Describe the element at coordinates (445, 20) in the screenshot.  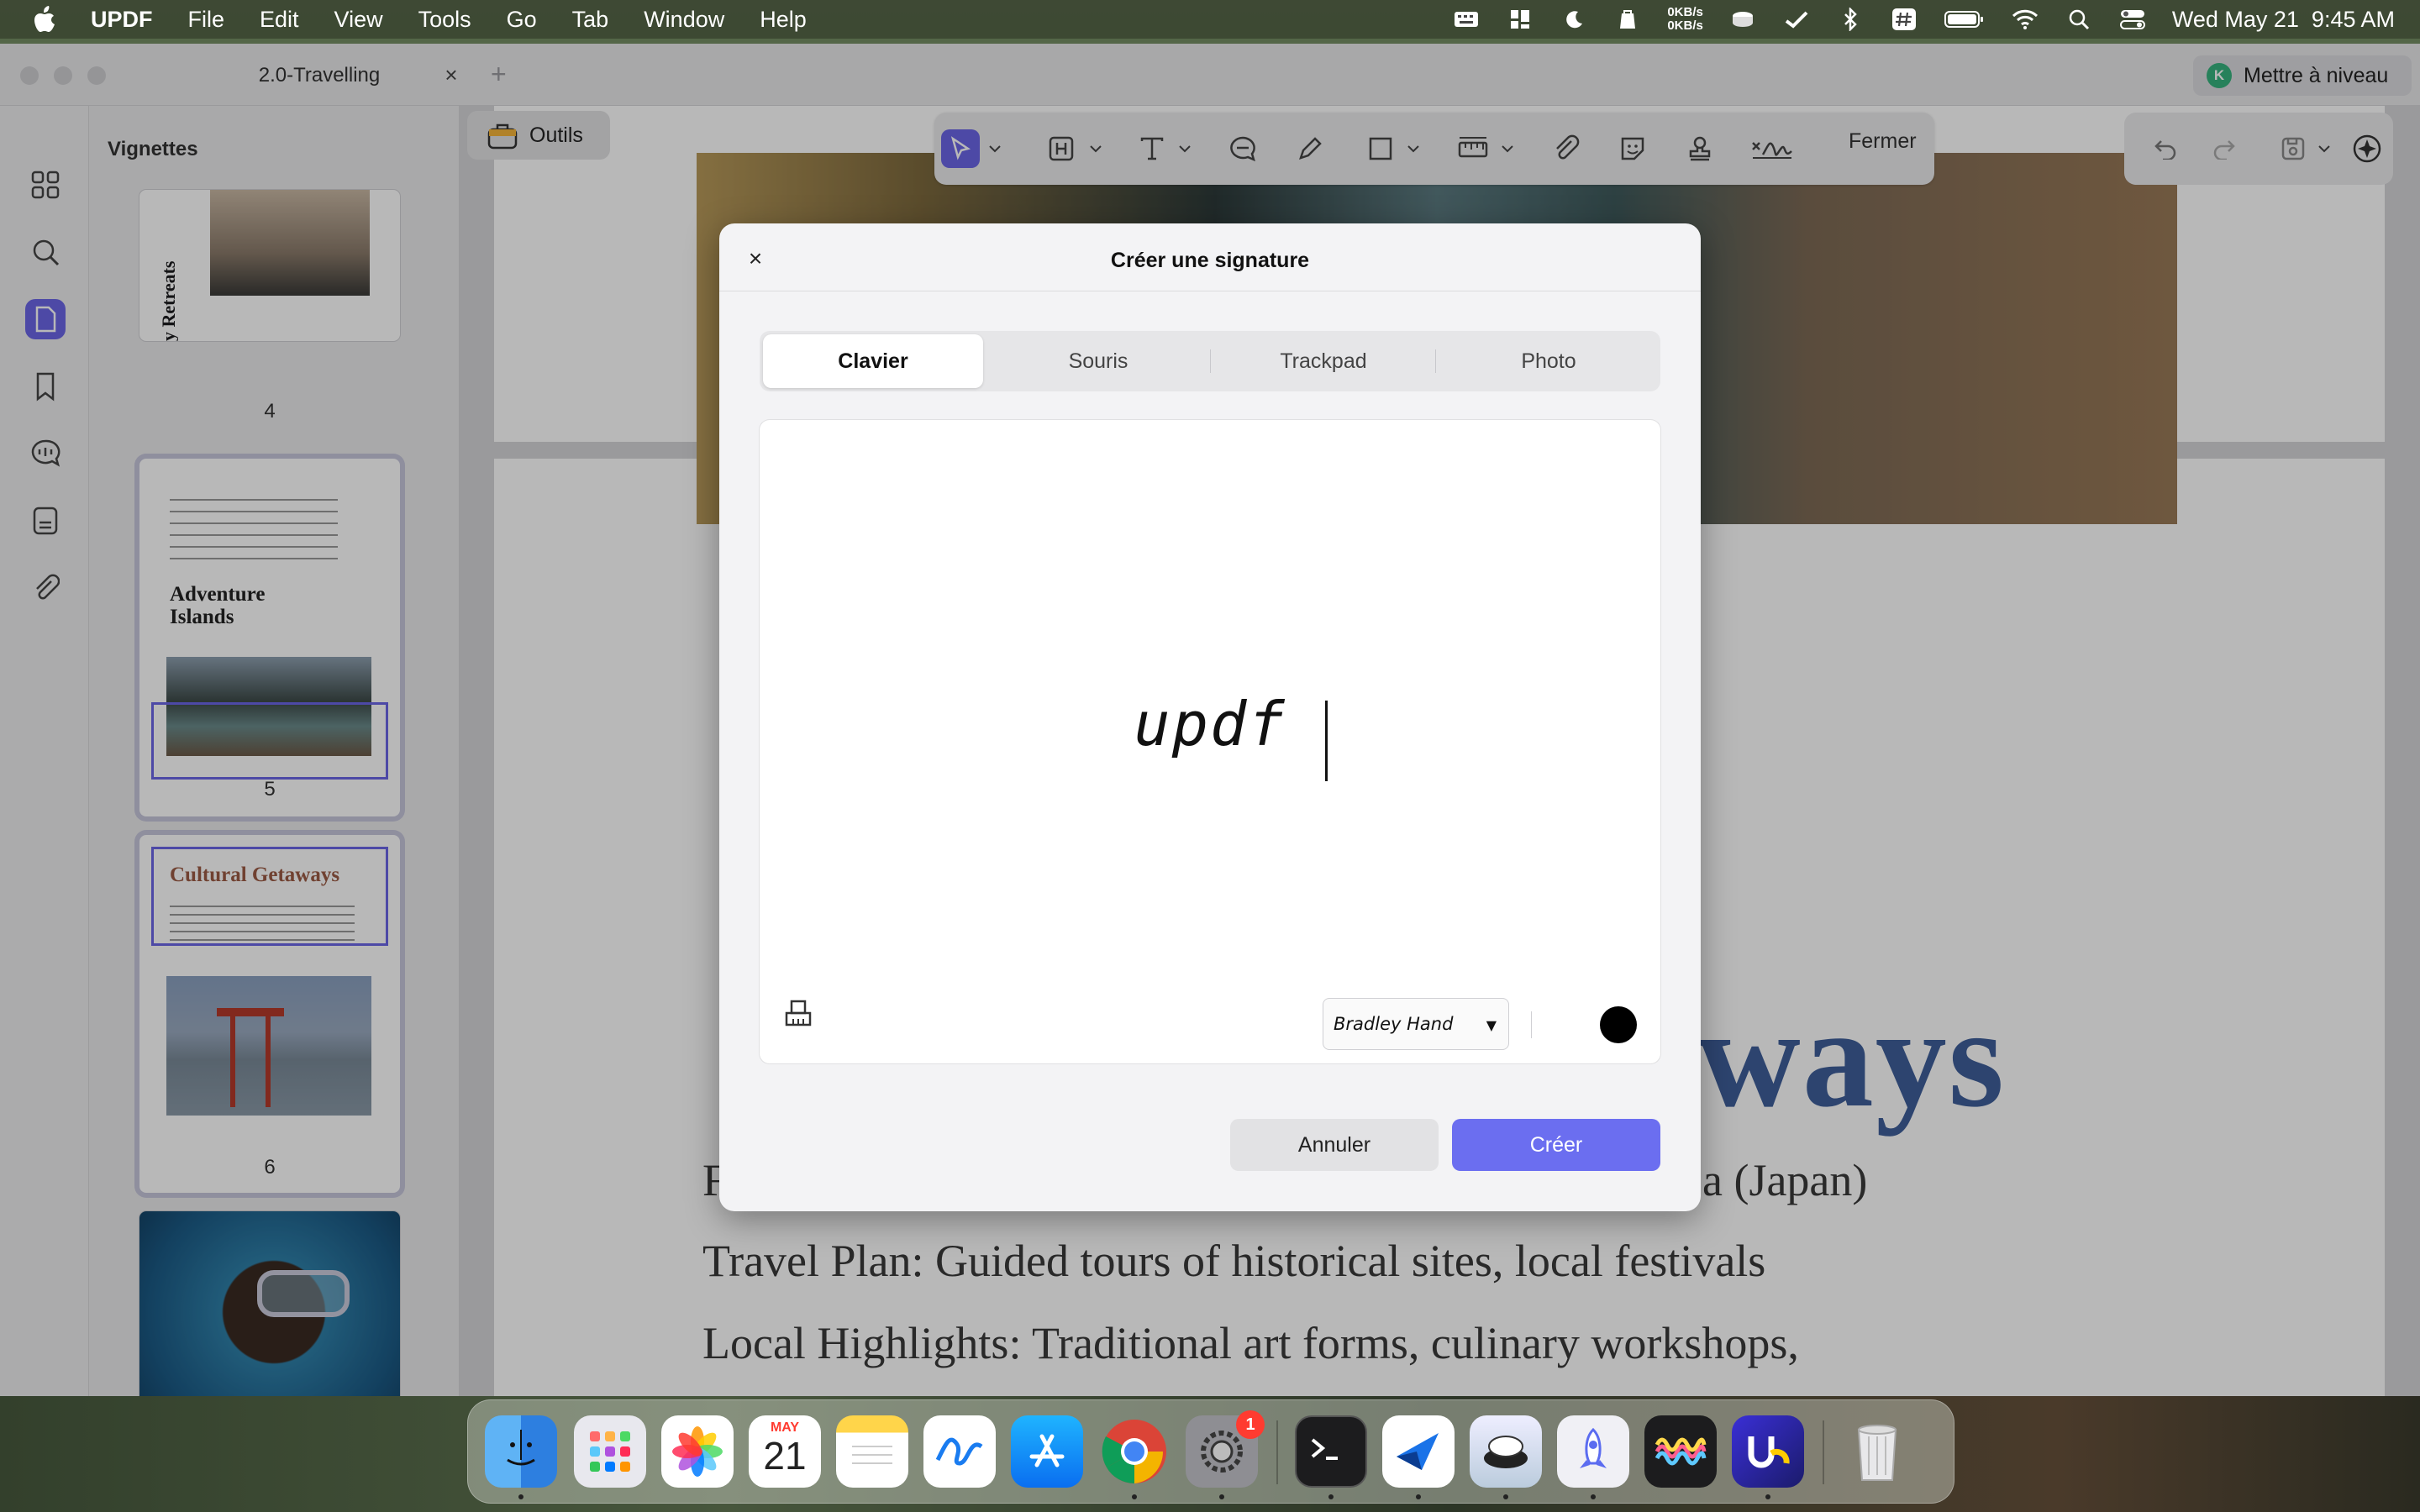
I see `menu-tools: Tools` at that location.